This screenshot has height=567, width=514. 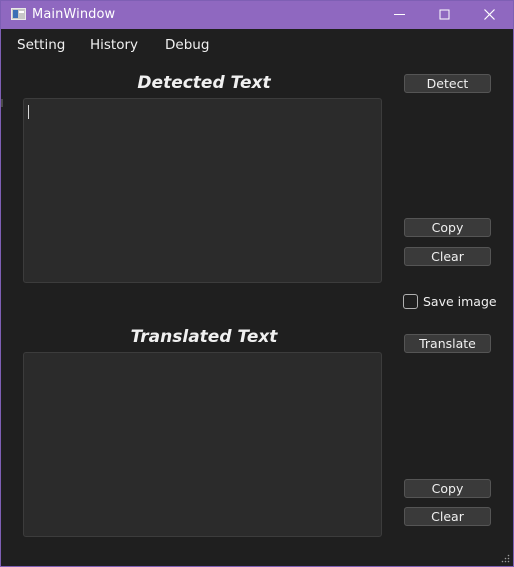 I want to click on title-bar: MainWindow, so click(x=257, y=15).